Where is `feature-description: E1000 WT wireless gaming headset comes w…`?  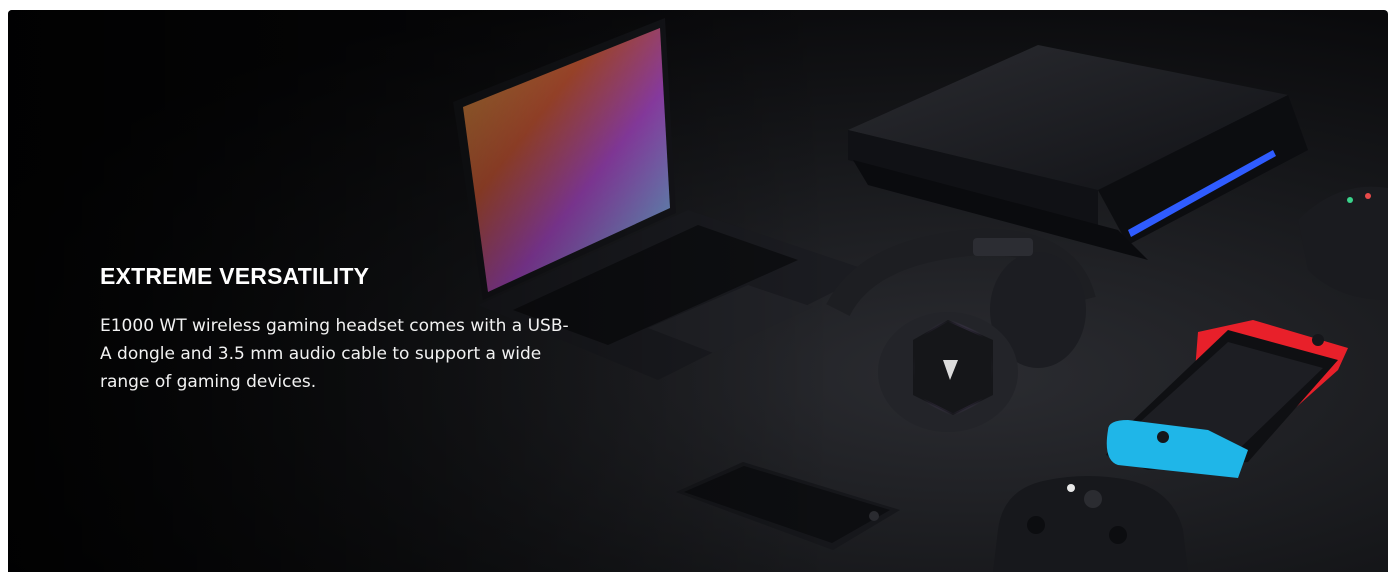 feature-description: E1000 WT wireless gaming headset comes w… is located at coordinates (334, 354).